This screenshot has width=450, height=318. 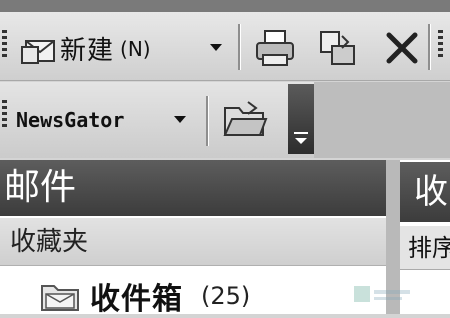 I want to click on new-mail-icon, so click(x=38, y=51).